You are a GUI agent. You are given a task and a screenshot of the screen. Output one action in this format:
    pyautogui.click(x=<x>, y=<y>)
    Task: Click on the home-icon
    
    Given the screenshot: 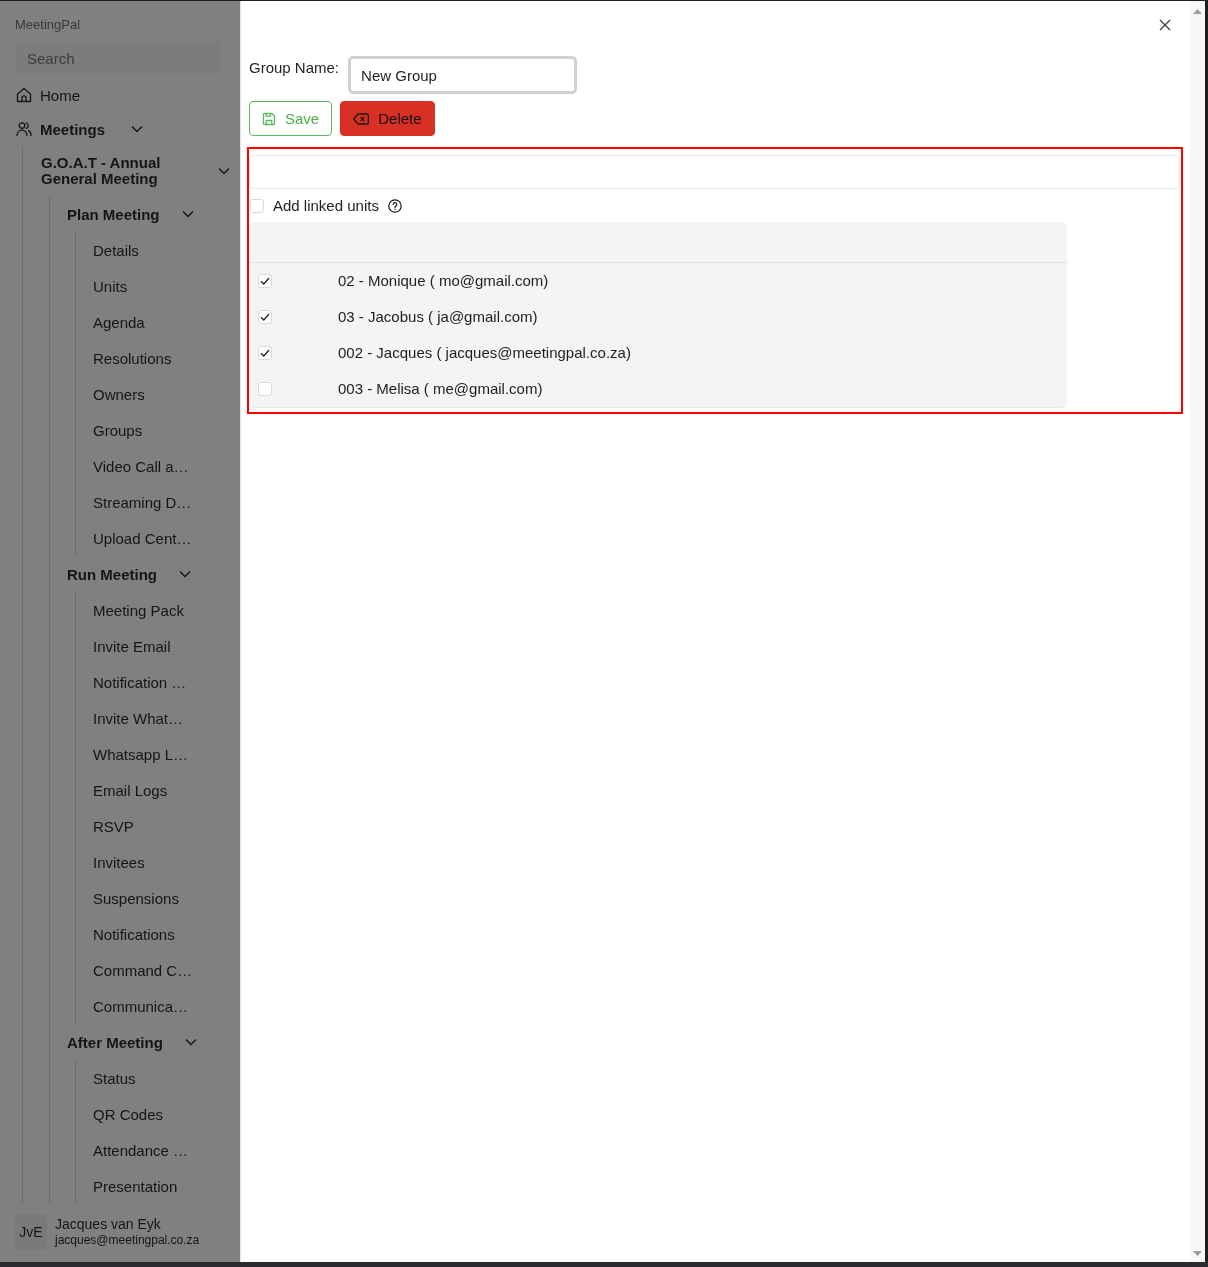 What is the action you would take?
    pyautogui.click(x=24, y=95)
    